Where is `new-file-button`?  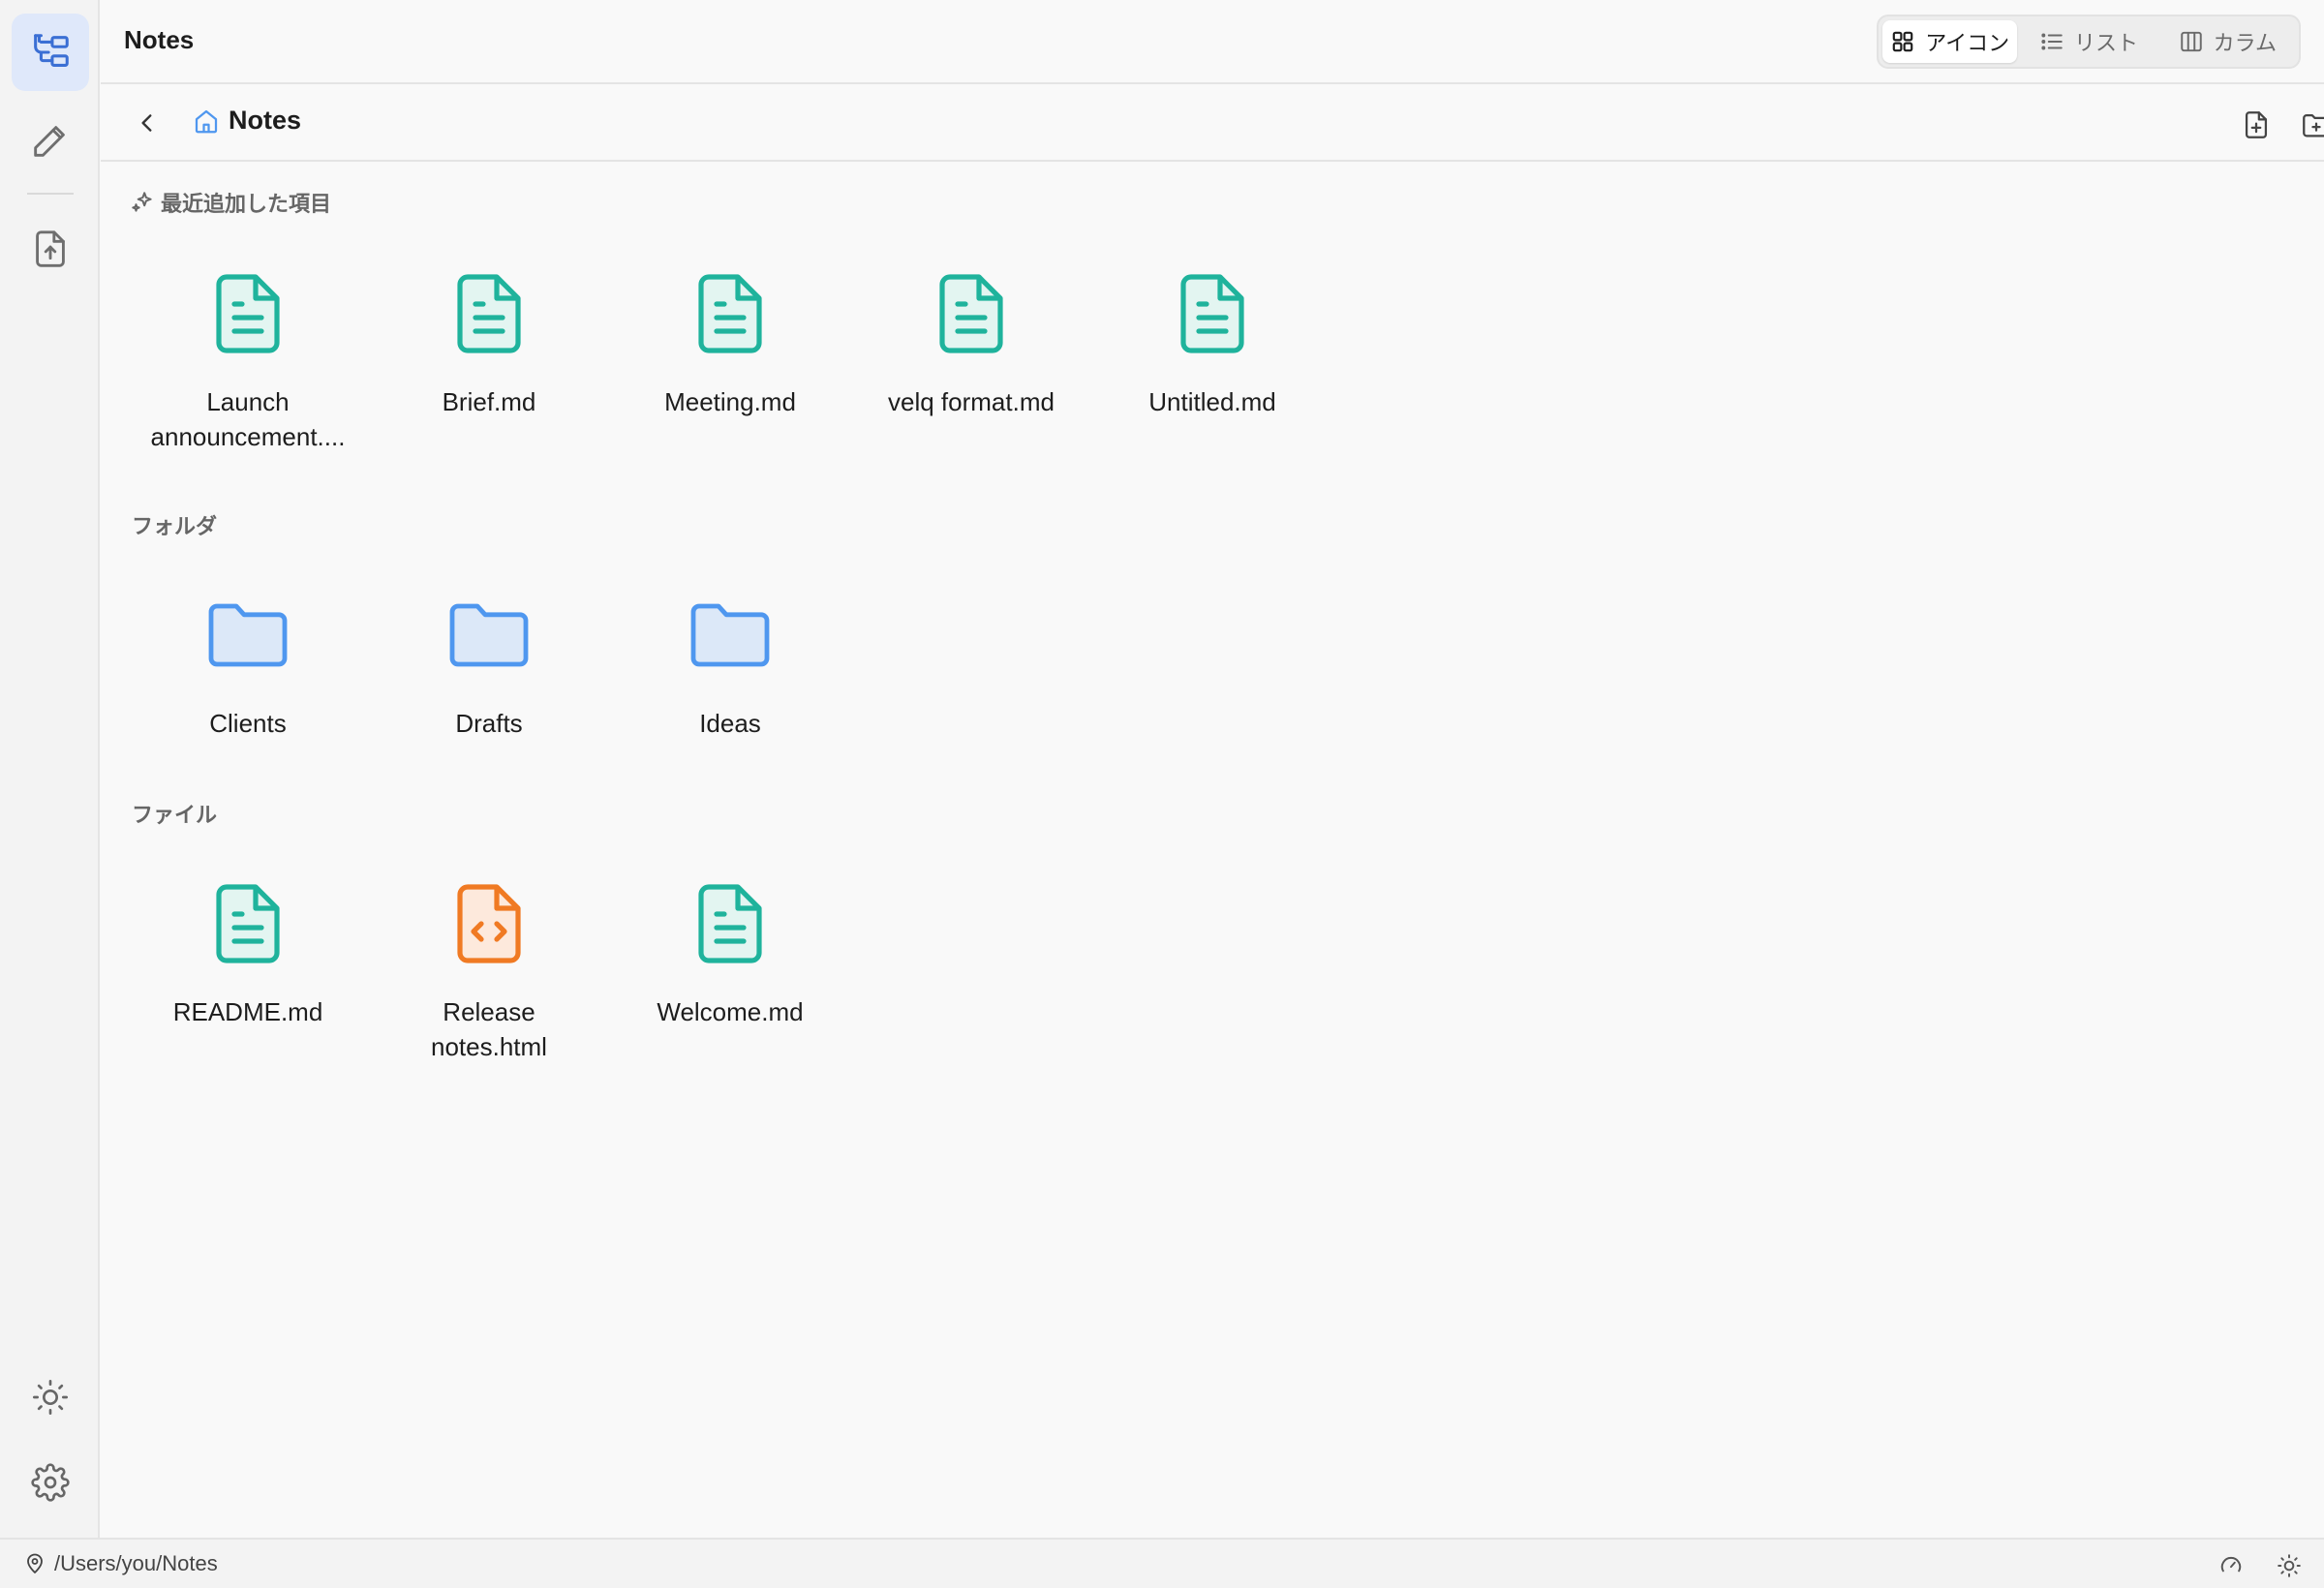 new-file-button is located at coordinates (2257, 125).